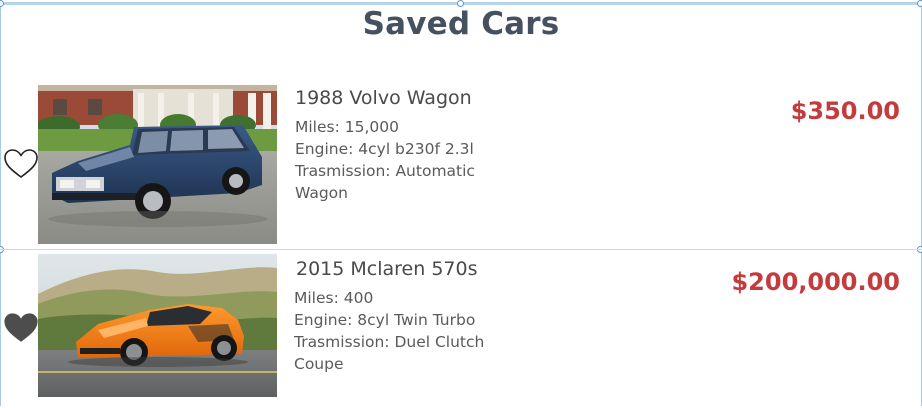  What do you see at coordinates (319, 364) in the screenshot?
I see `car-body-type: Coupe` at bounding box center [319, 364].